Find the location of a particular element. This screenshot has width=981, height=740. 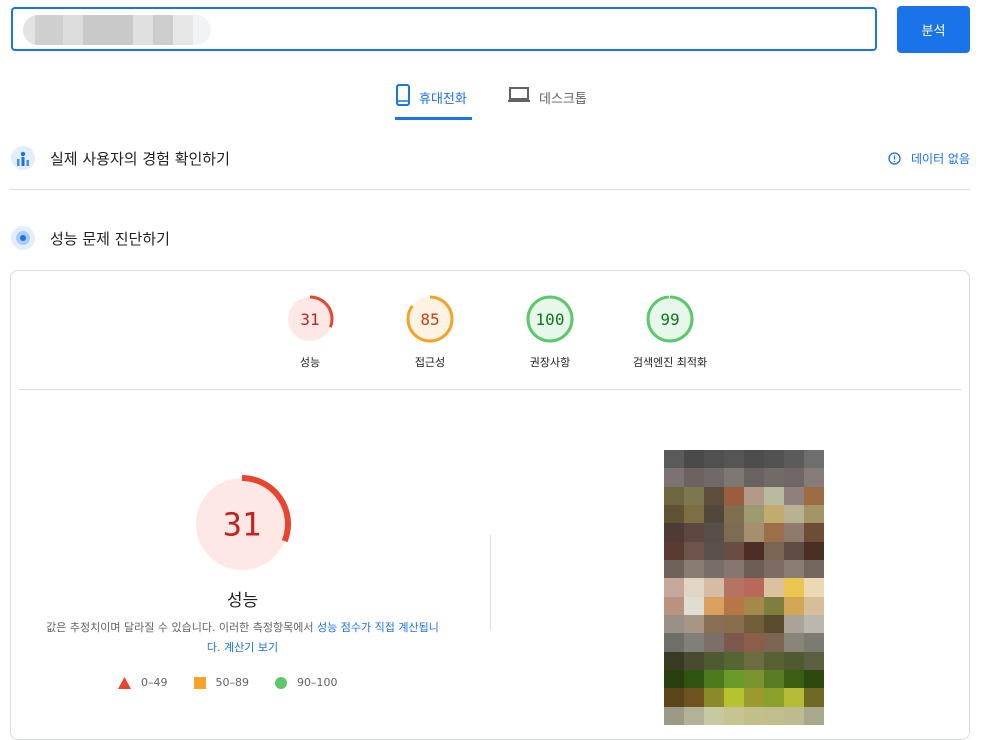

score-gauge-seo: 99 검색엔진 최적화 is located at coordinates (670, 332).